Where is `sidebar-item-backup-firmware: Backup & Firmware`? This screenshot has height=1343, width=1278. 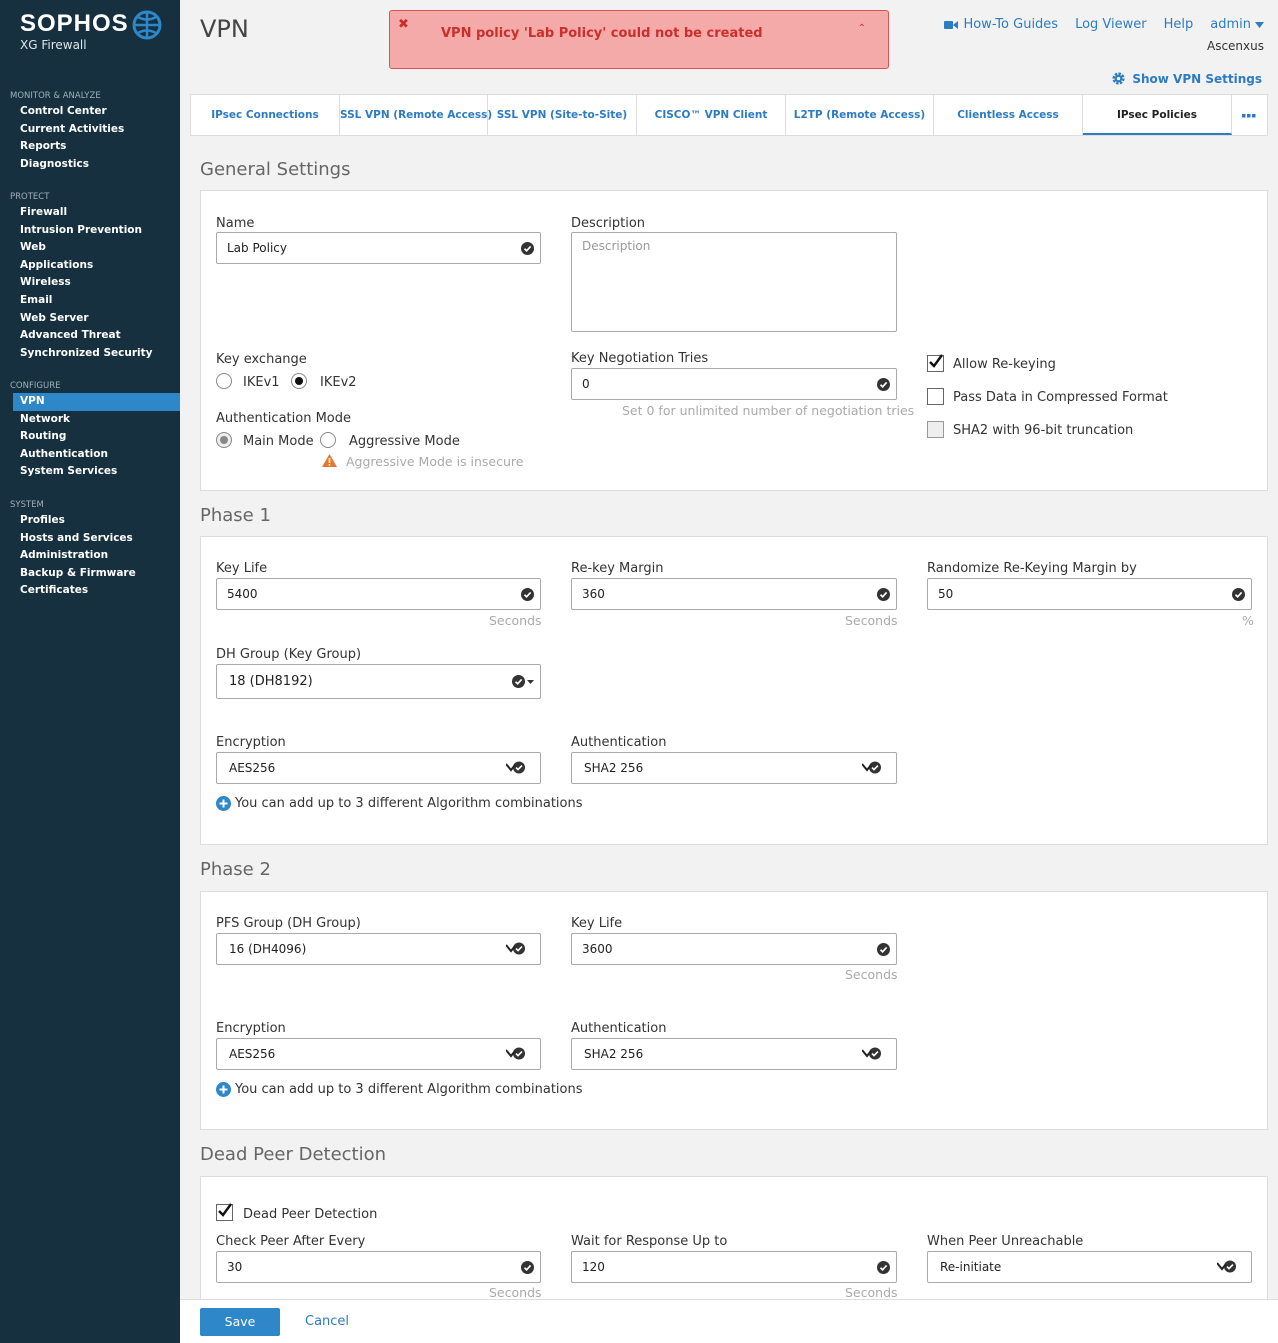 sidebar-item-backup-firmware: Backup & Firmware is located at coordinates (90, 574).